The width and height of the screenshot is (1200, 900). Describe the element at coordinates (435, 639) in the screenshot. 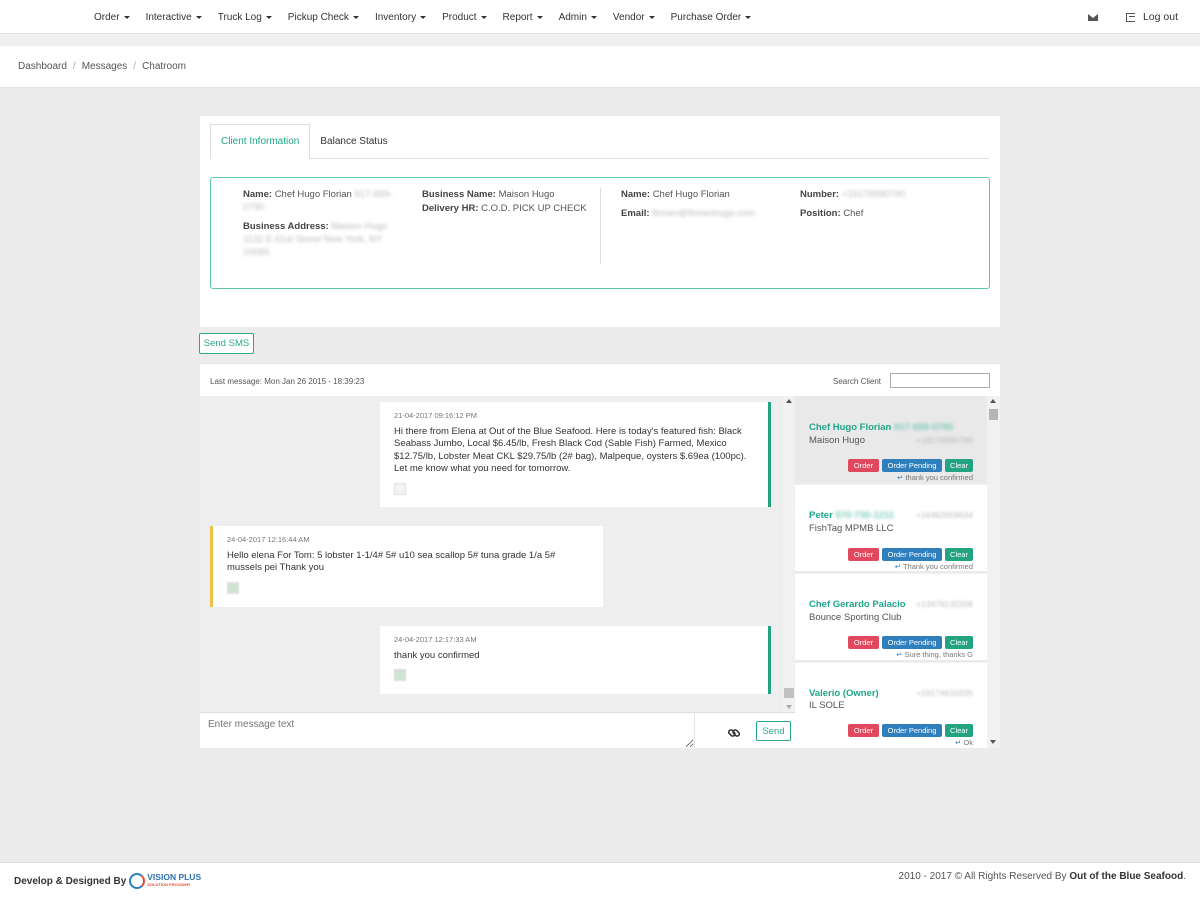

I see `message-time: 24-04-2017 12:17:33 AM` at that location.